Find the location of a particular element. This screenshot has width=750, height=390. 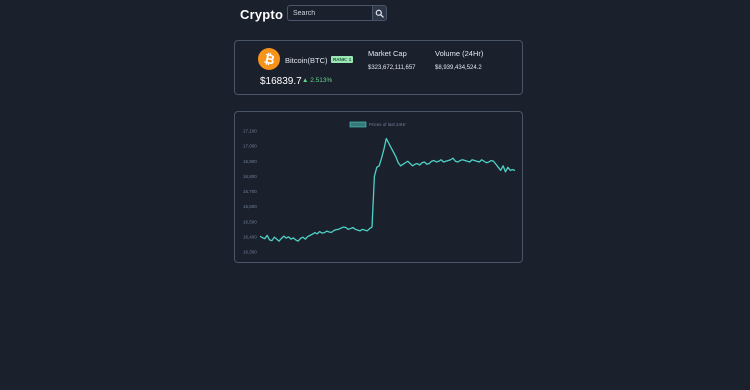

y-tick-label: 16,800 is located at coordinates (250, 176).